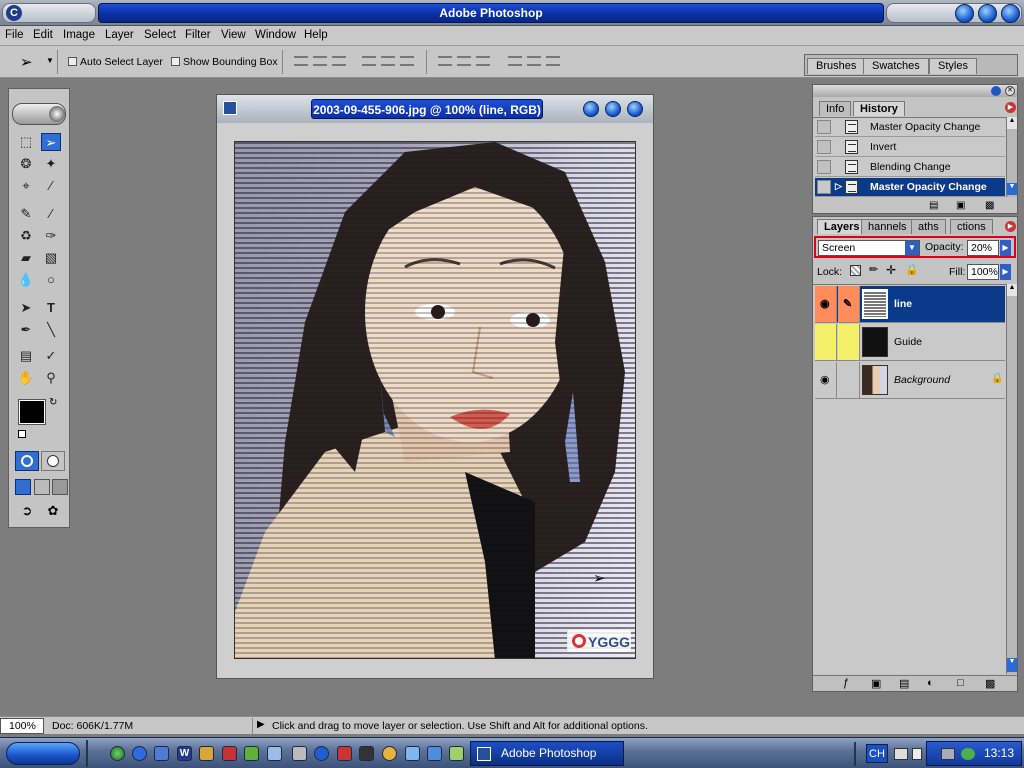  What do you see at coordinates (933, 205) in the screenshot?
I see `new-doc-from-state-icon: ▤` at bounding box center [933, 205].